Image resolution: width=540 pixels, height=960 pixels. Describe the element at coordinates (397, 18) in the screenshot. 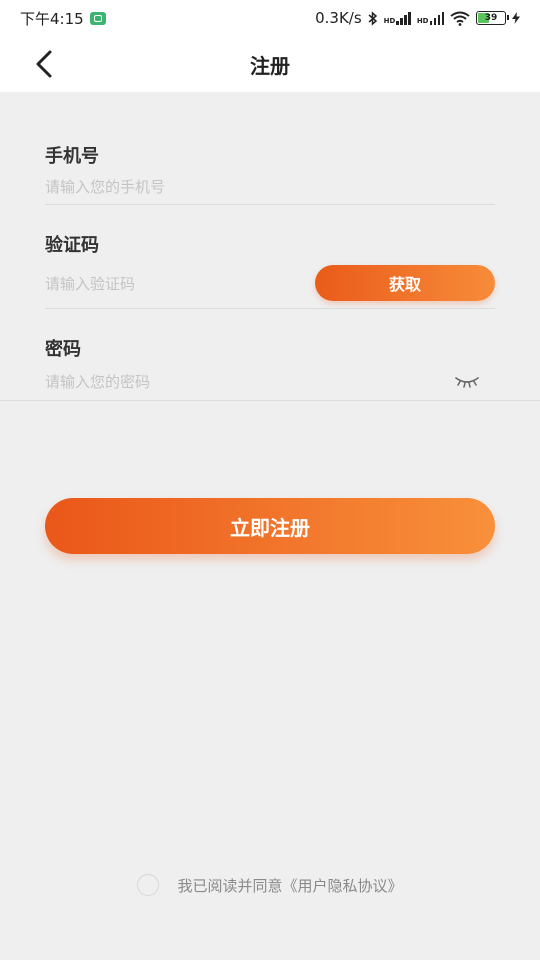

I see `signal-icon: HD` at that location.